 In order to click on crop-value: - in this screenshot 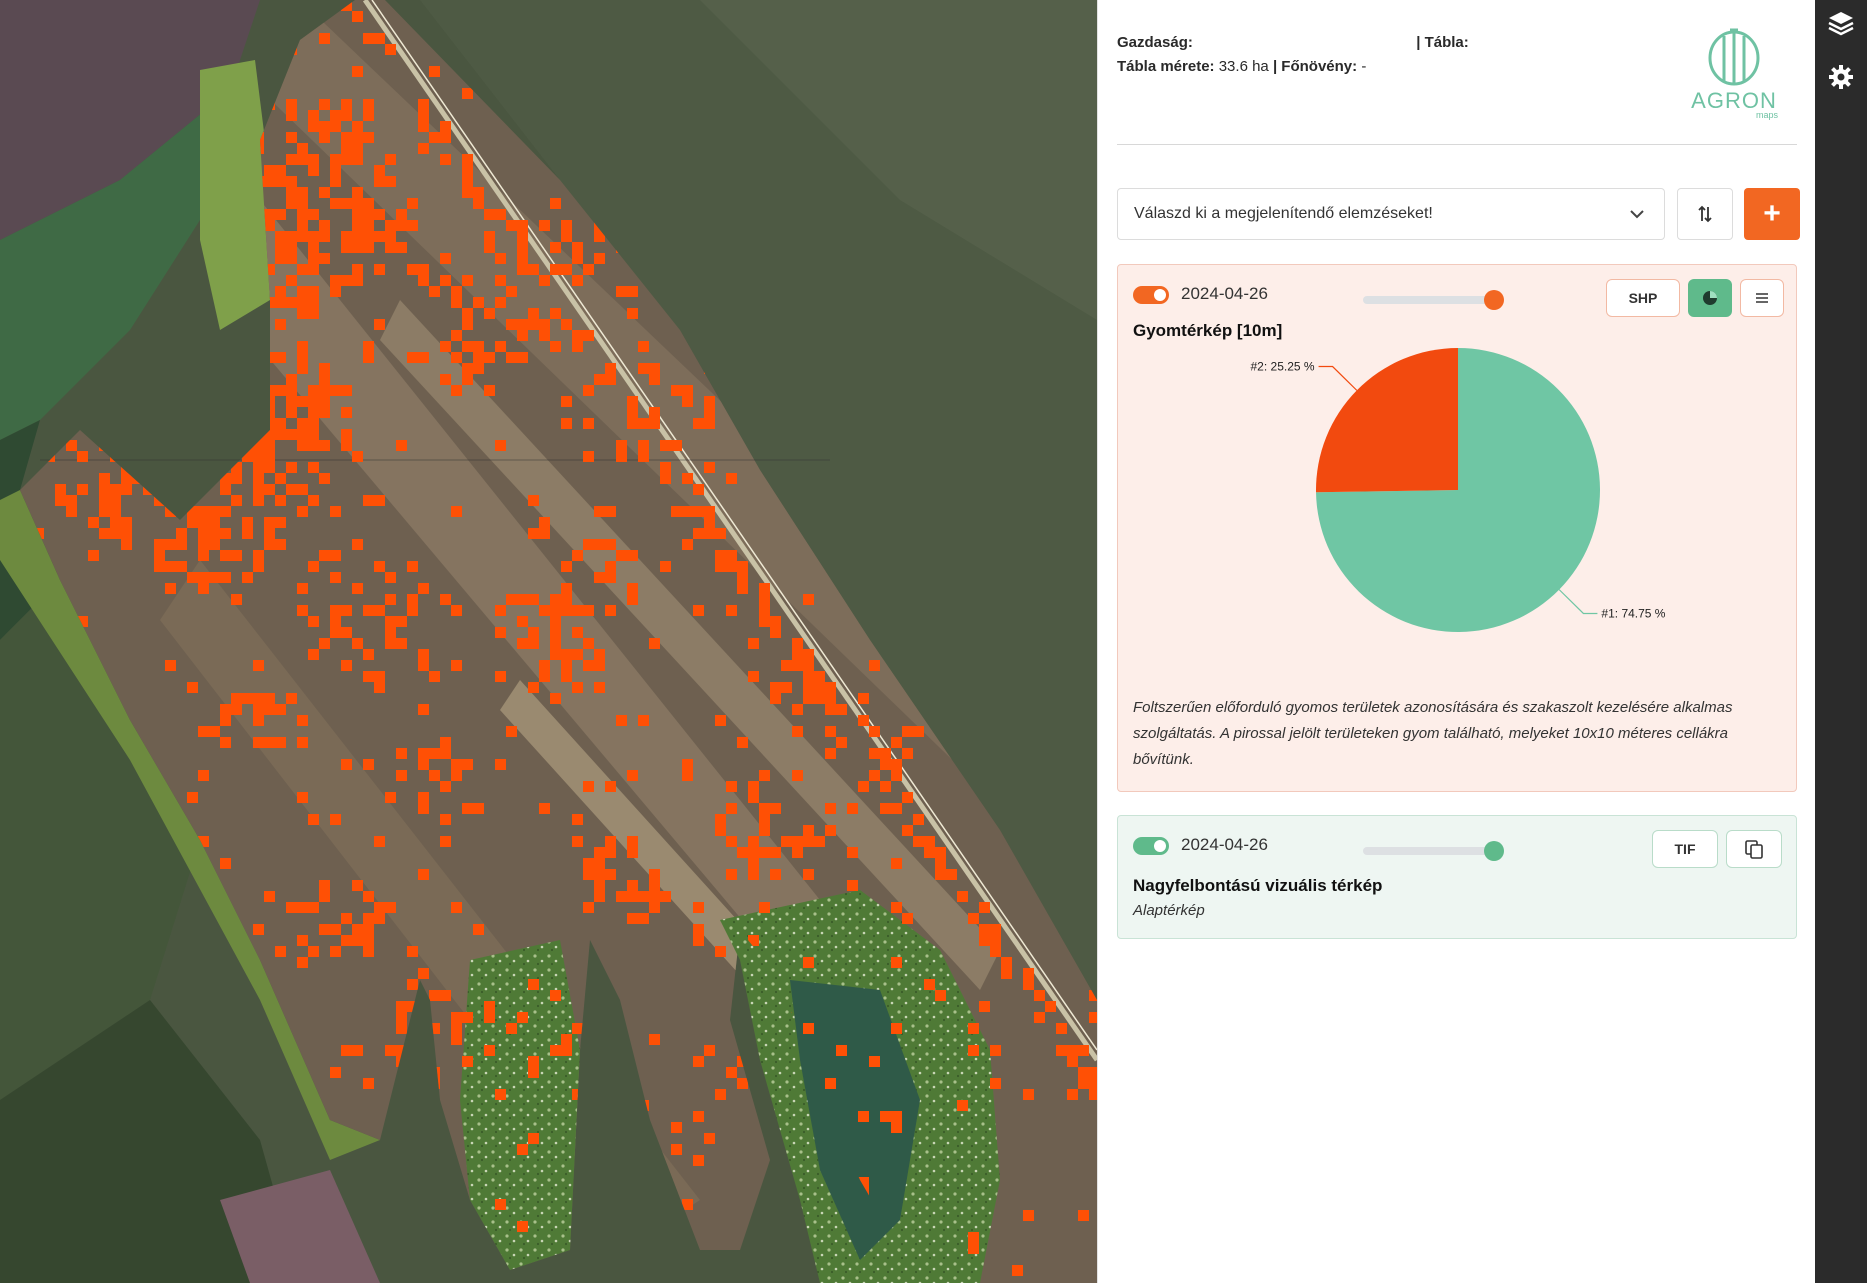, I will do `click(1364, 66)`.